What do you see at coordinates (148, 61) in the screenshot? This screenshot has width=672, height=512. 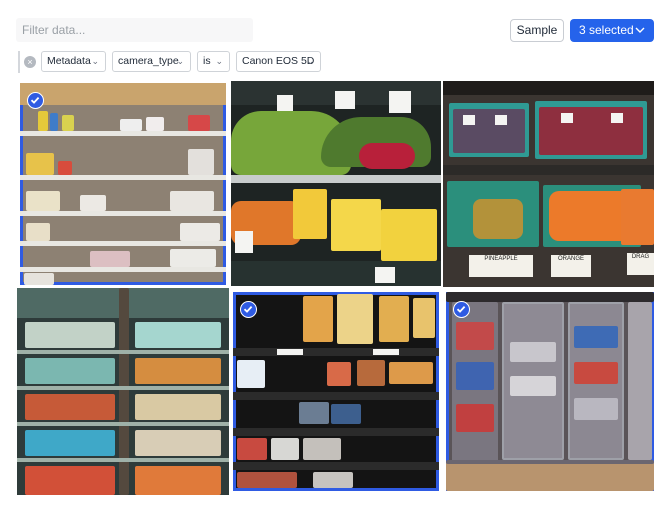 I see `filter-key-label: camera_type` at bounding box center [148, 61].